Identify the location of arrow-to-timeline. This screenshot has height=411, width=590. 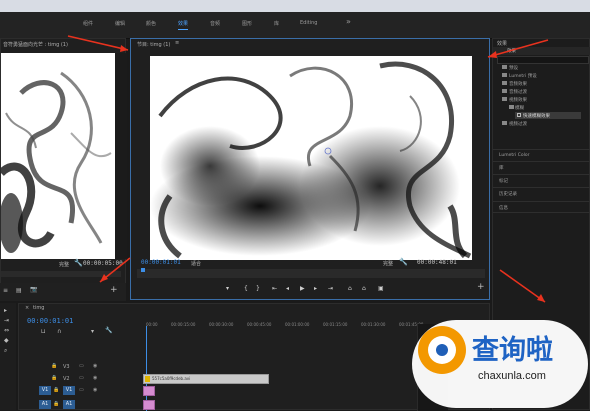
(522, 286).